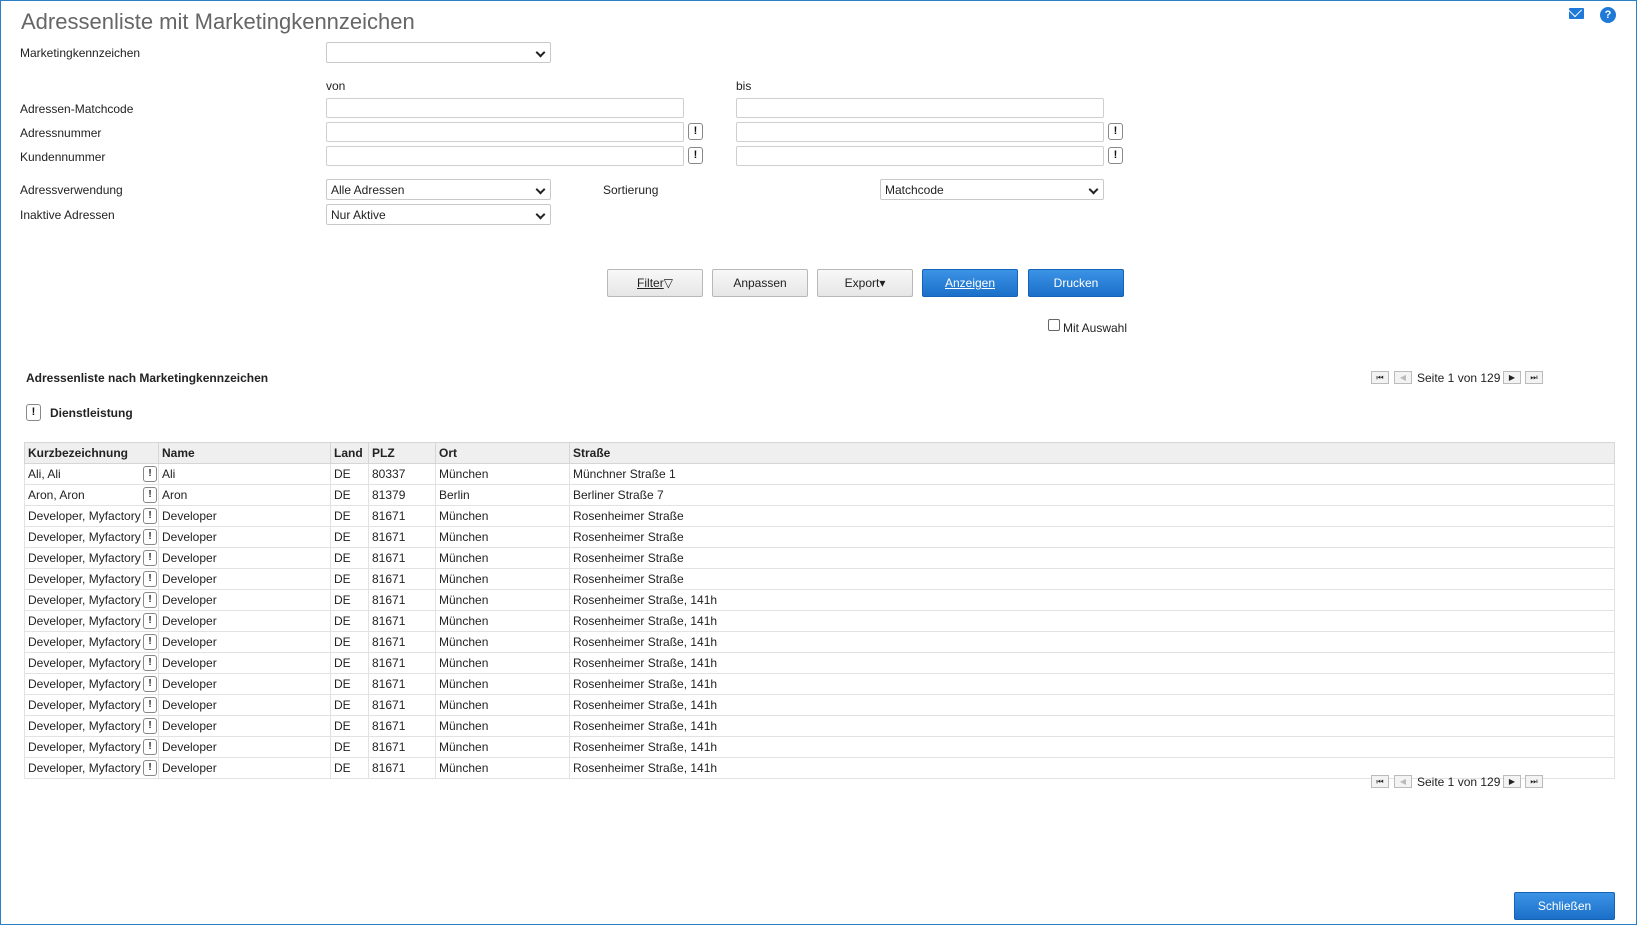 The height and width of the screenshot is (925, 1637). Describe the element at coordinates (970, 283) in the screenshot. I see `anzeigen-button: Anzeigen` at that location.